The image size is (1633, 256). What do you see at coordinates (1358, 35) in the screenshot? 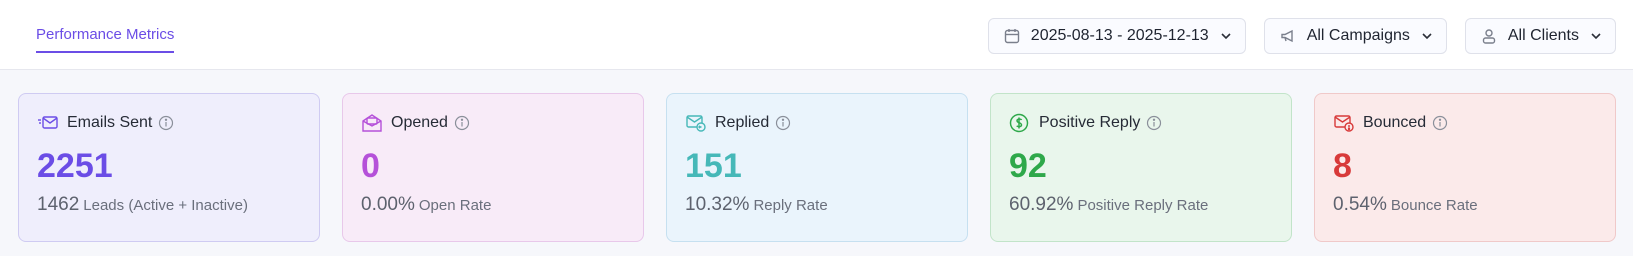
I see `campaigns-value: All Campaigns` at bounding box center [1358, 35].